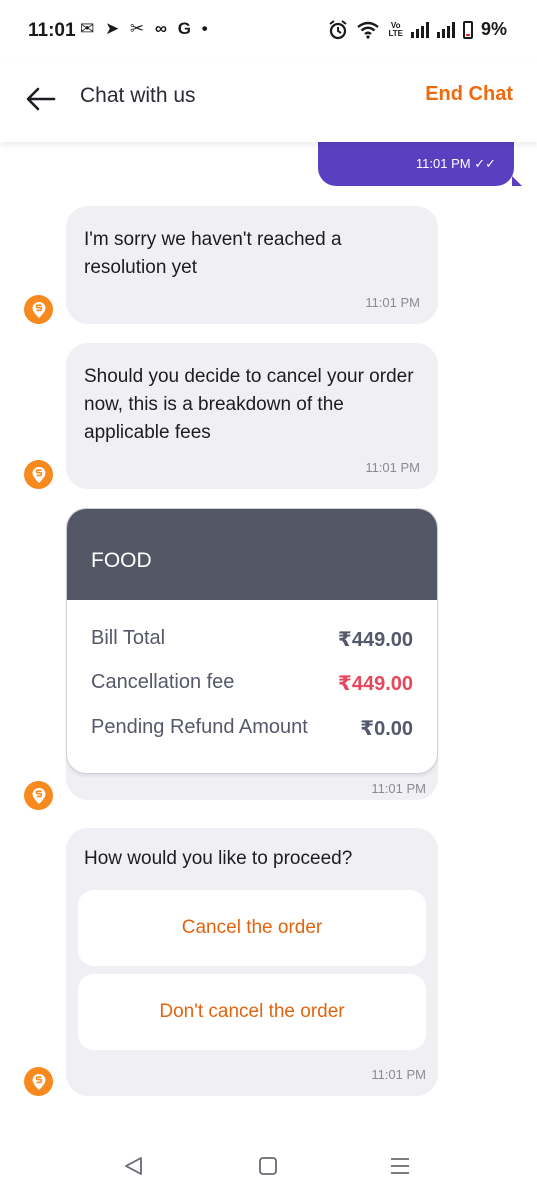 The image size is (537, 1199). I want to click on chat-header: Chat with us End Chat, so click(268, 102).